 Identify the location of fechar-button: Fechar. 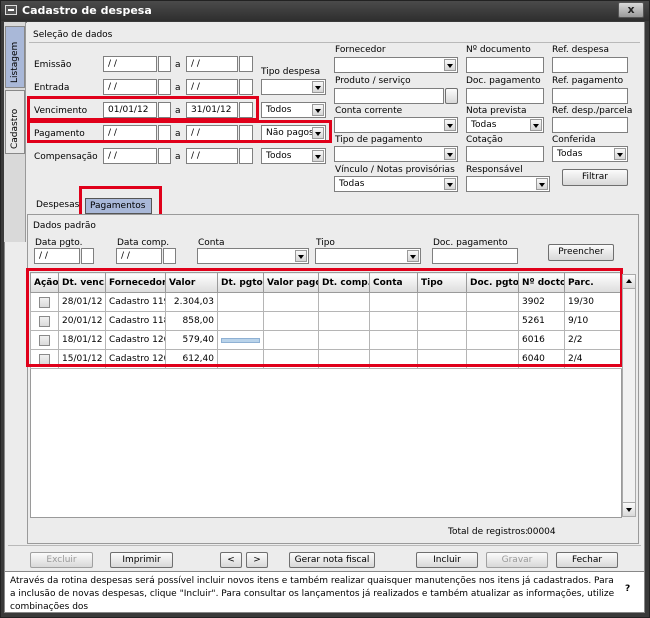
(587, 560).